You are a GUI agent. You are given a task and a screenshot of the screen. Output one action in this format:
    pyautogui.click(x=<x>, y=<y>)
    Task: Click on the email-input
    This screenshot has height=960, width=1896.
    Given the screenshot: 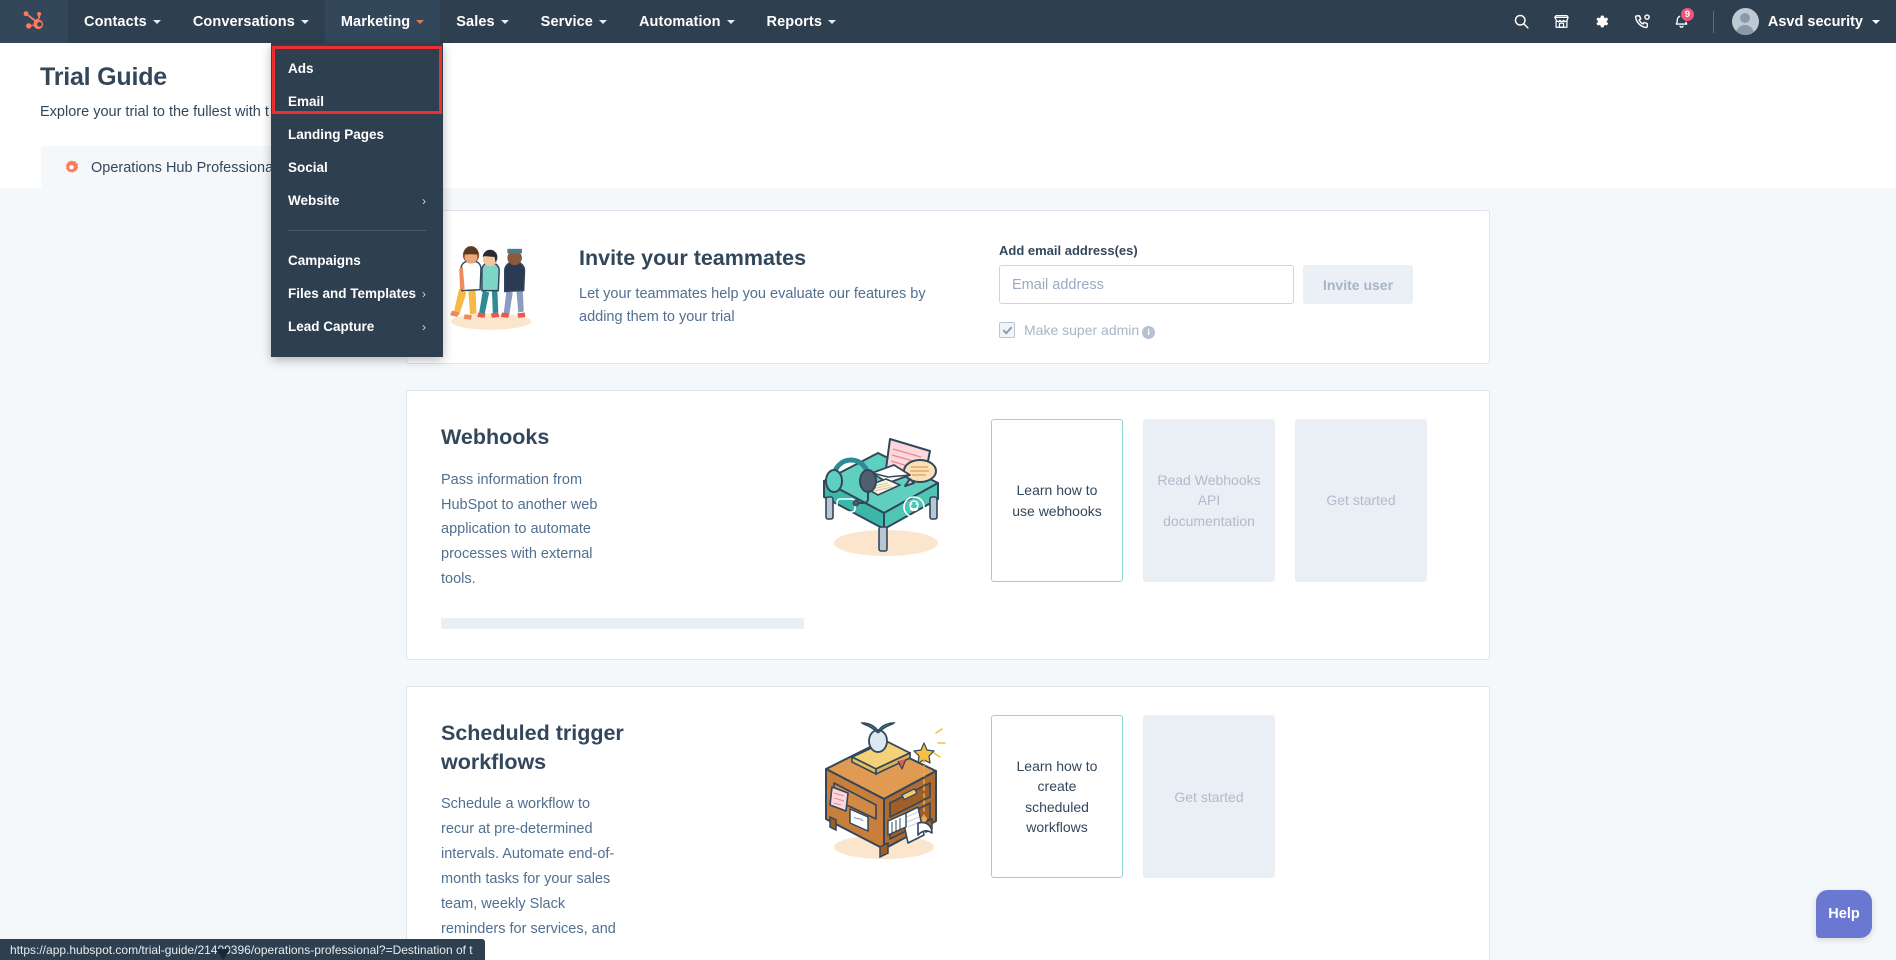 What is the action you would take?
    pyautogui.click(x=1146, y=284)
    